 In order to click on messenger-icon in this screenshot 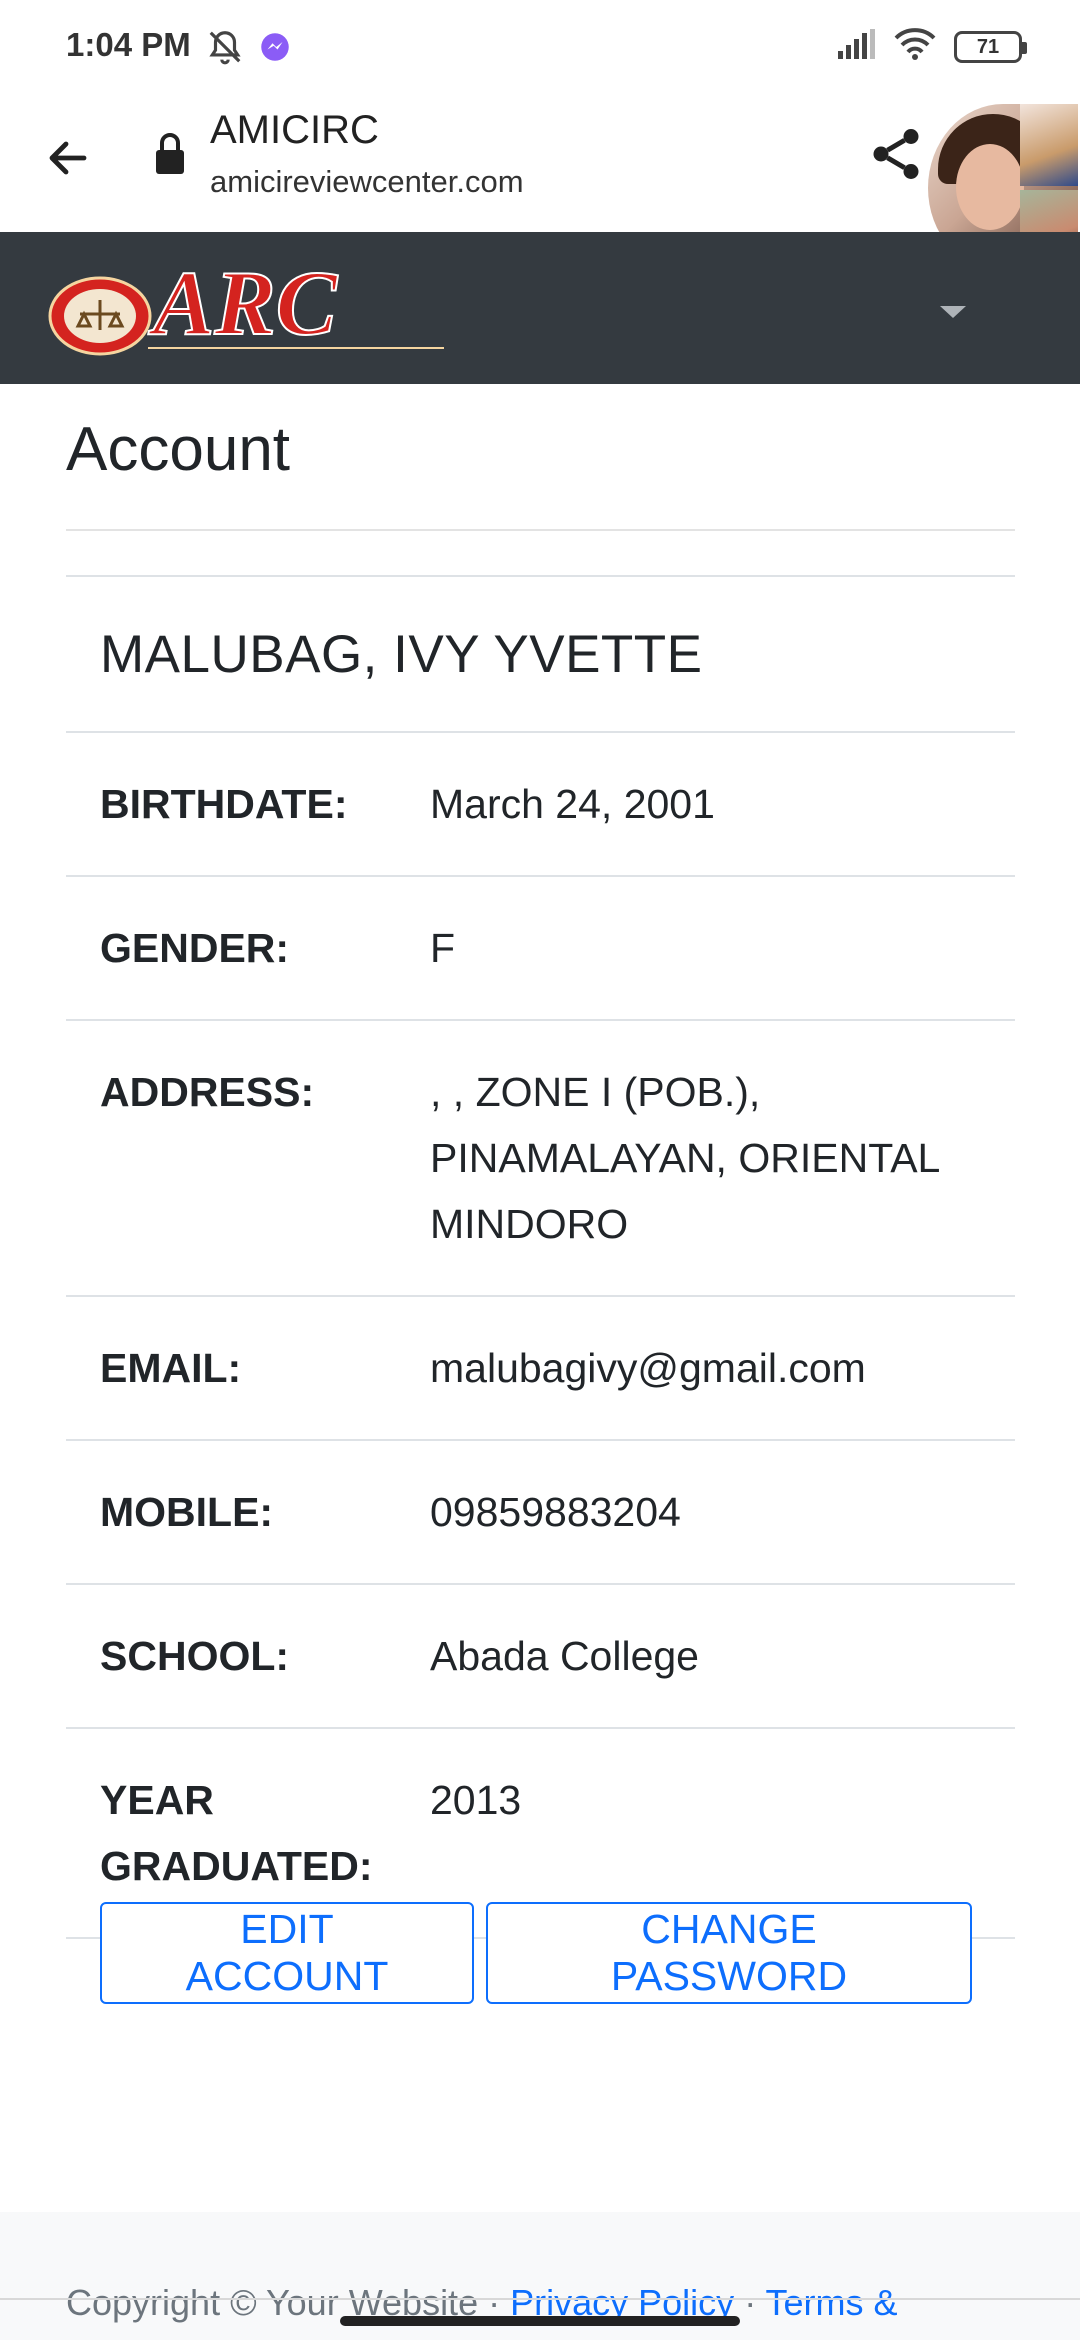, I will do `click(275, 49)`.